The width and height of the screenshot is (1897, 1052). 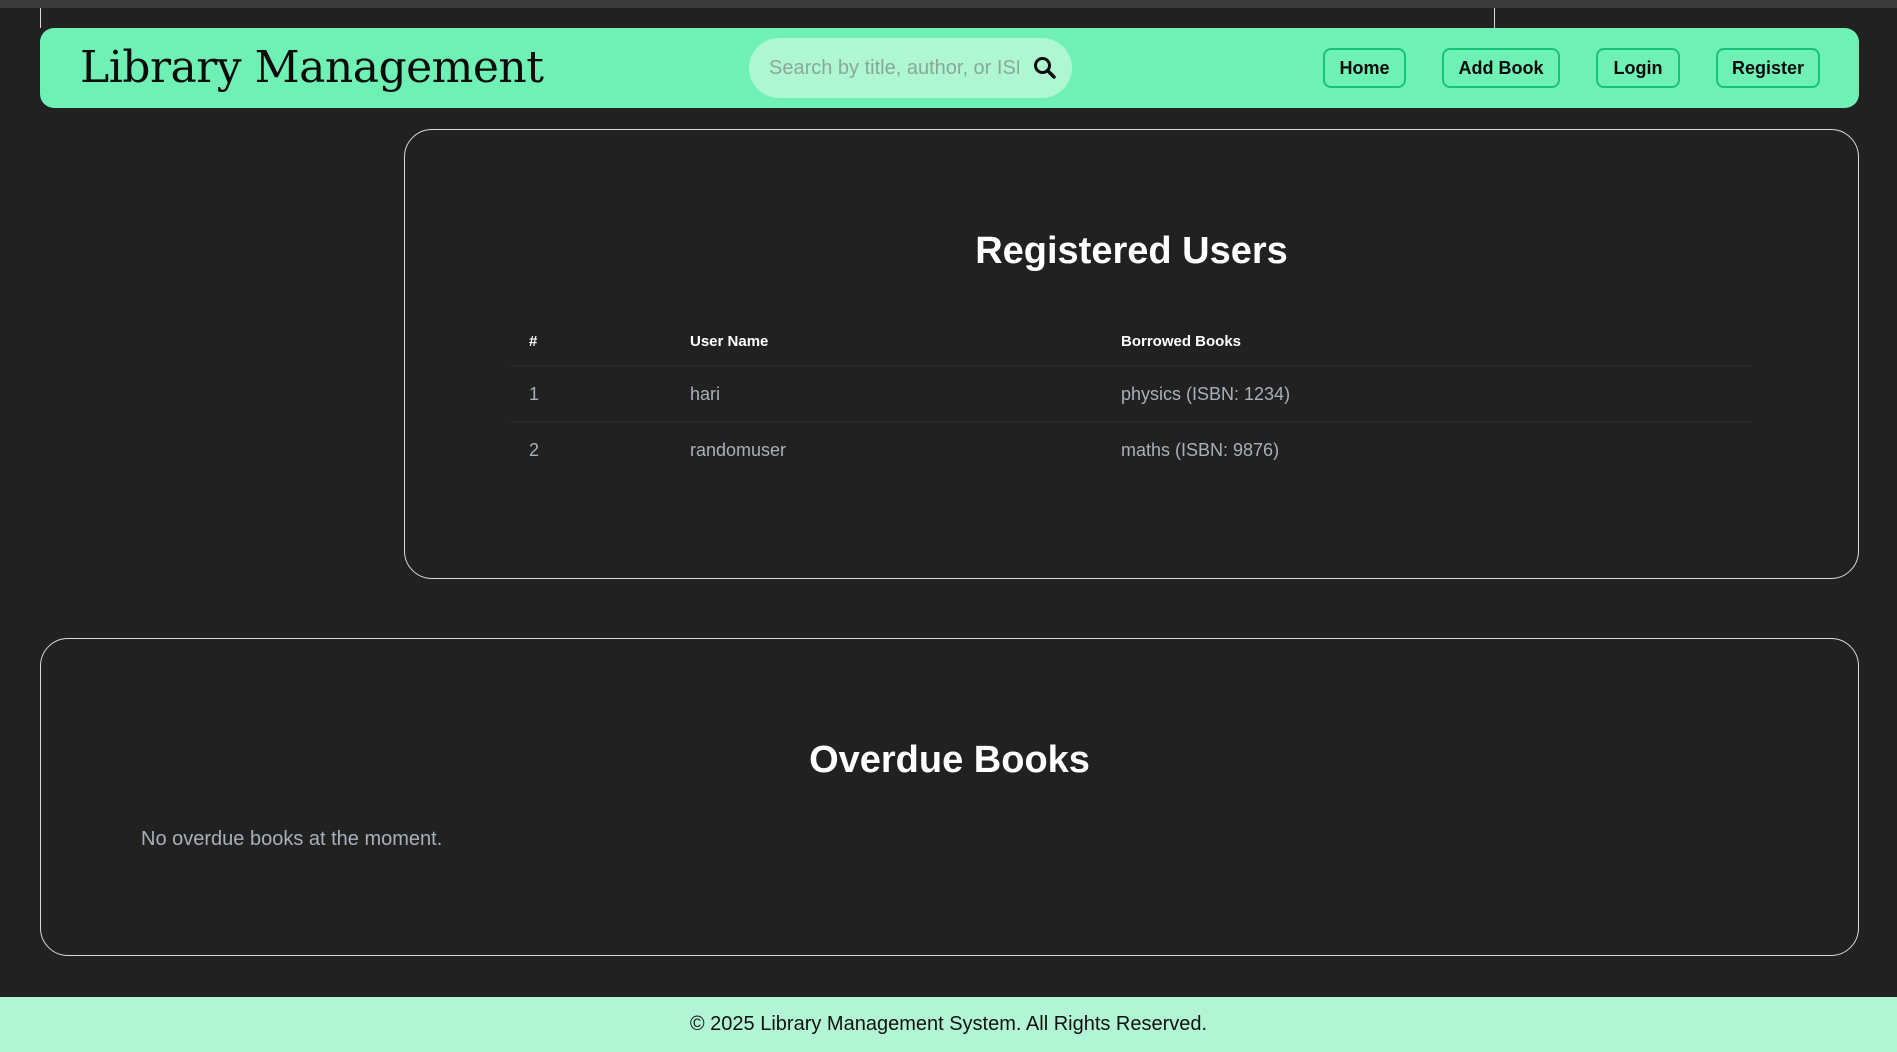 I want to click on table-header-row: # User Name Borrowed Books, so click(x=1131, y=343).